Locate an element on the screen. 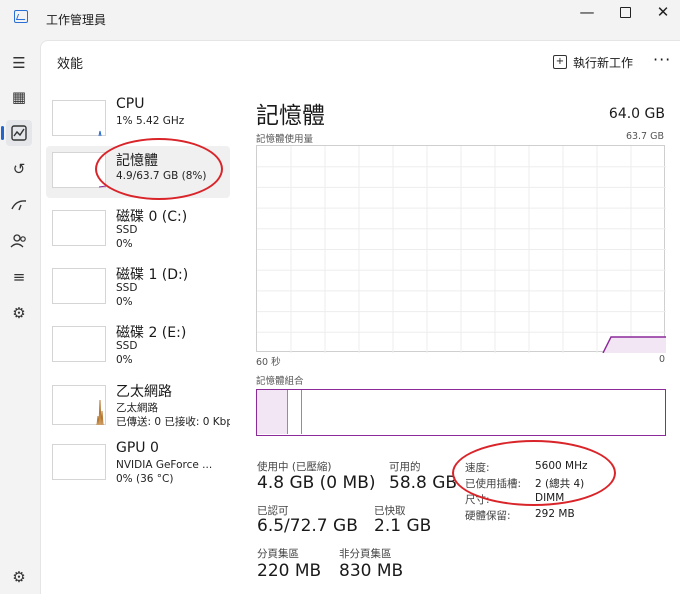 The width and height of the screenshot is (680, 594). nonpaged-pool-label: 非分頁集區 is located at coordinates (365, 554).